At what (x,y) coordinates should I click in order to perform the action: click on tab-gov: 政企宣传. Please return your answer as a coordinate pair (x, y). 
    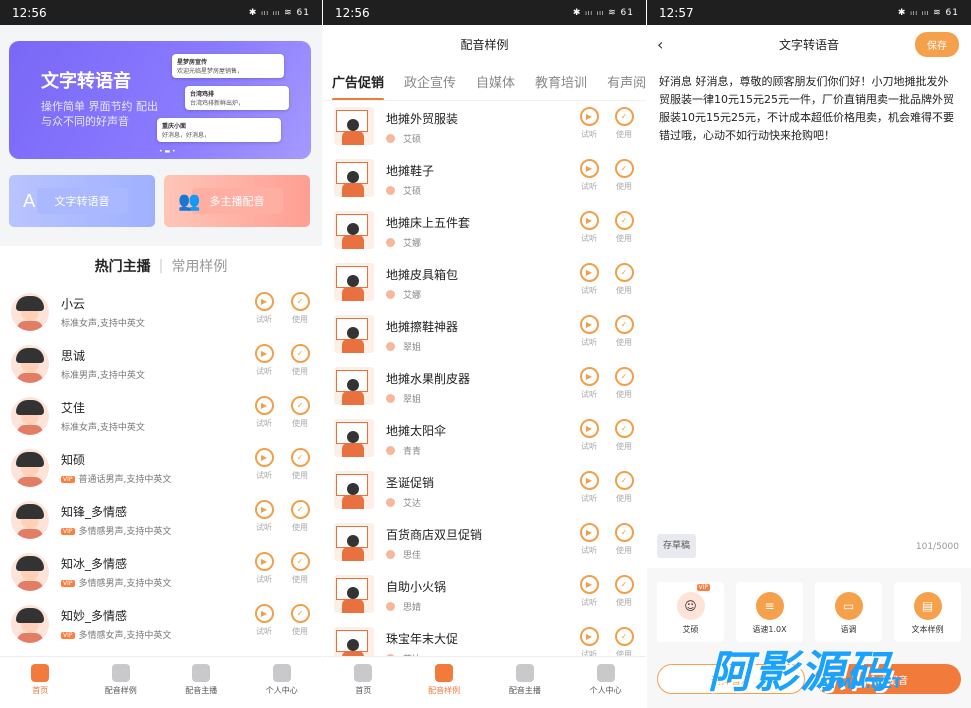
    Looking at the image, I should click on (430, 81).